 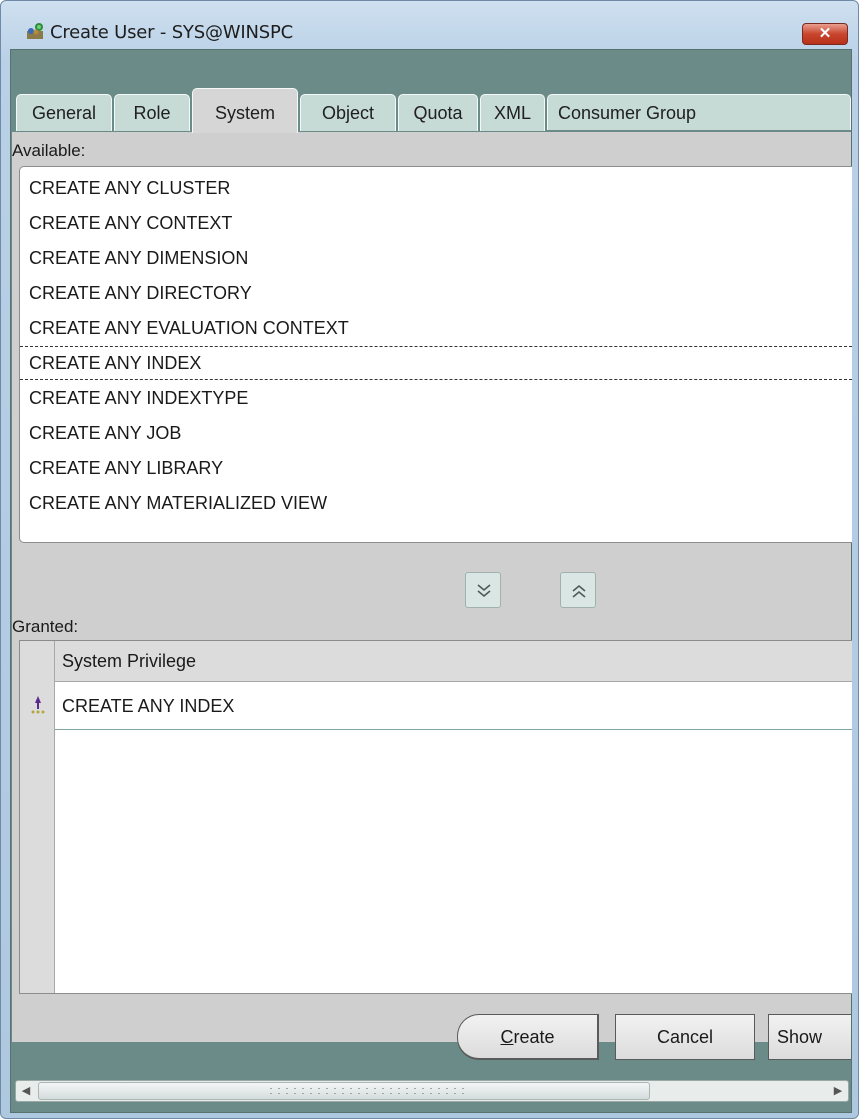 I want to click on list-item: CREATE ANY INDEXTYPE, so click(x=138, y=398).